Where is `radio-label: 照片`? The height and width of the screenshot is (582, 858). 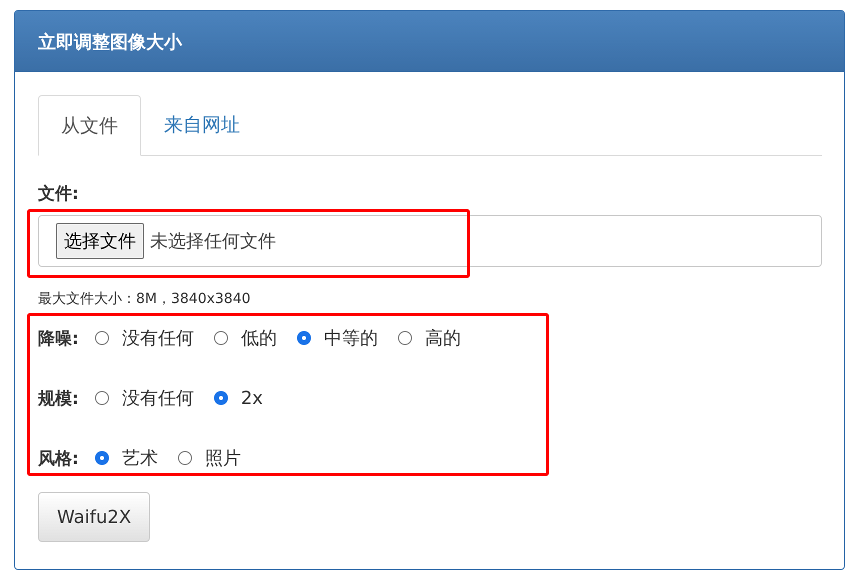
radio-label: 照片 is located at coordinates (222, 458).